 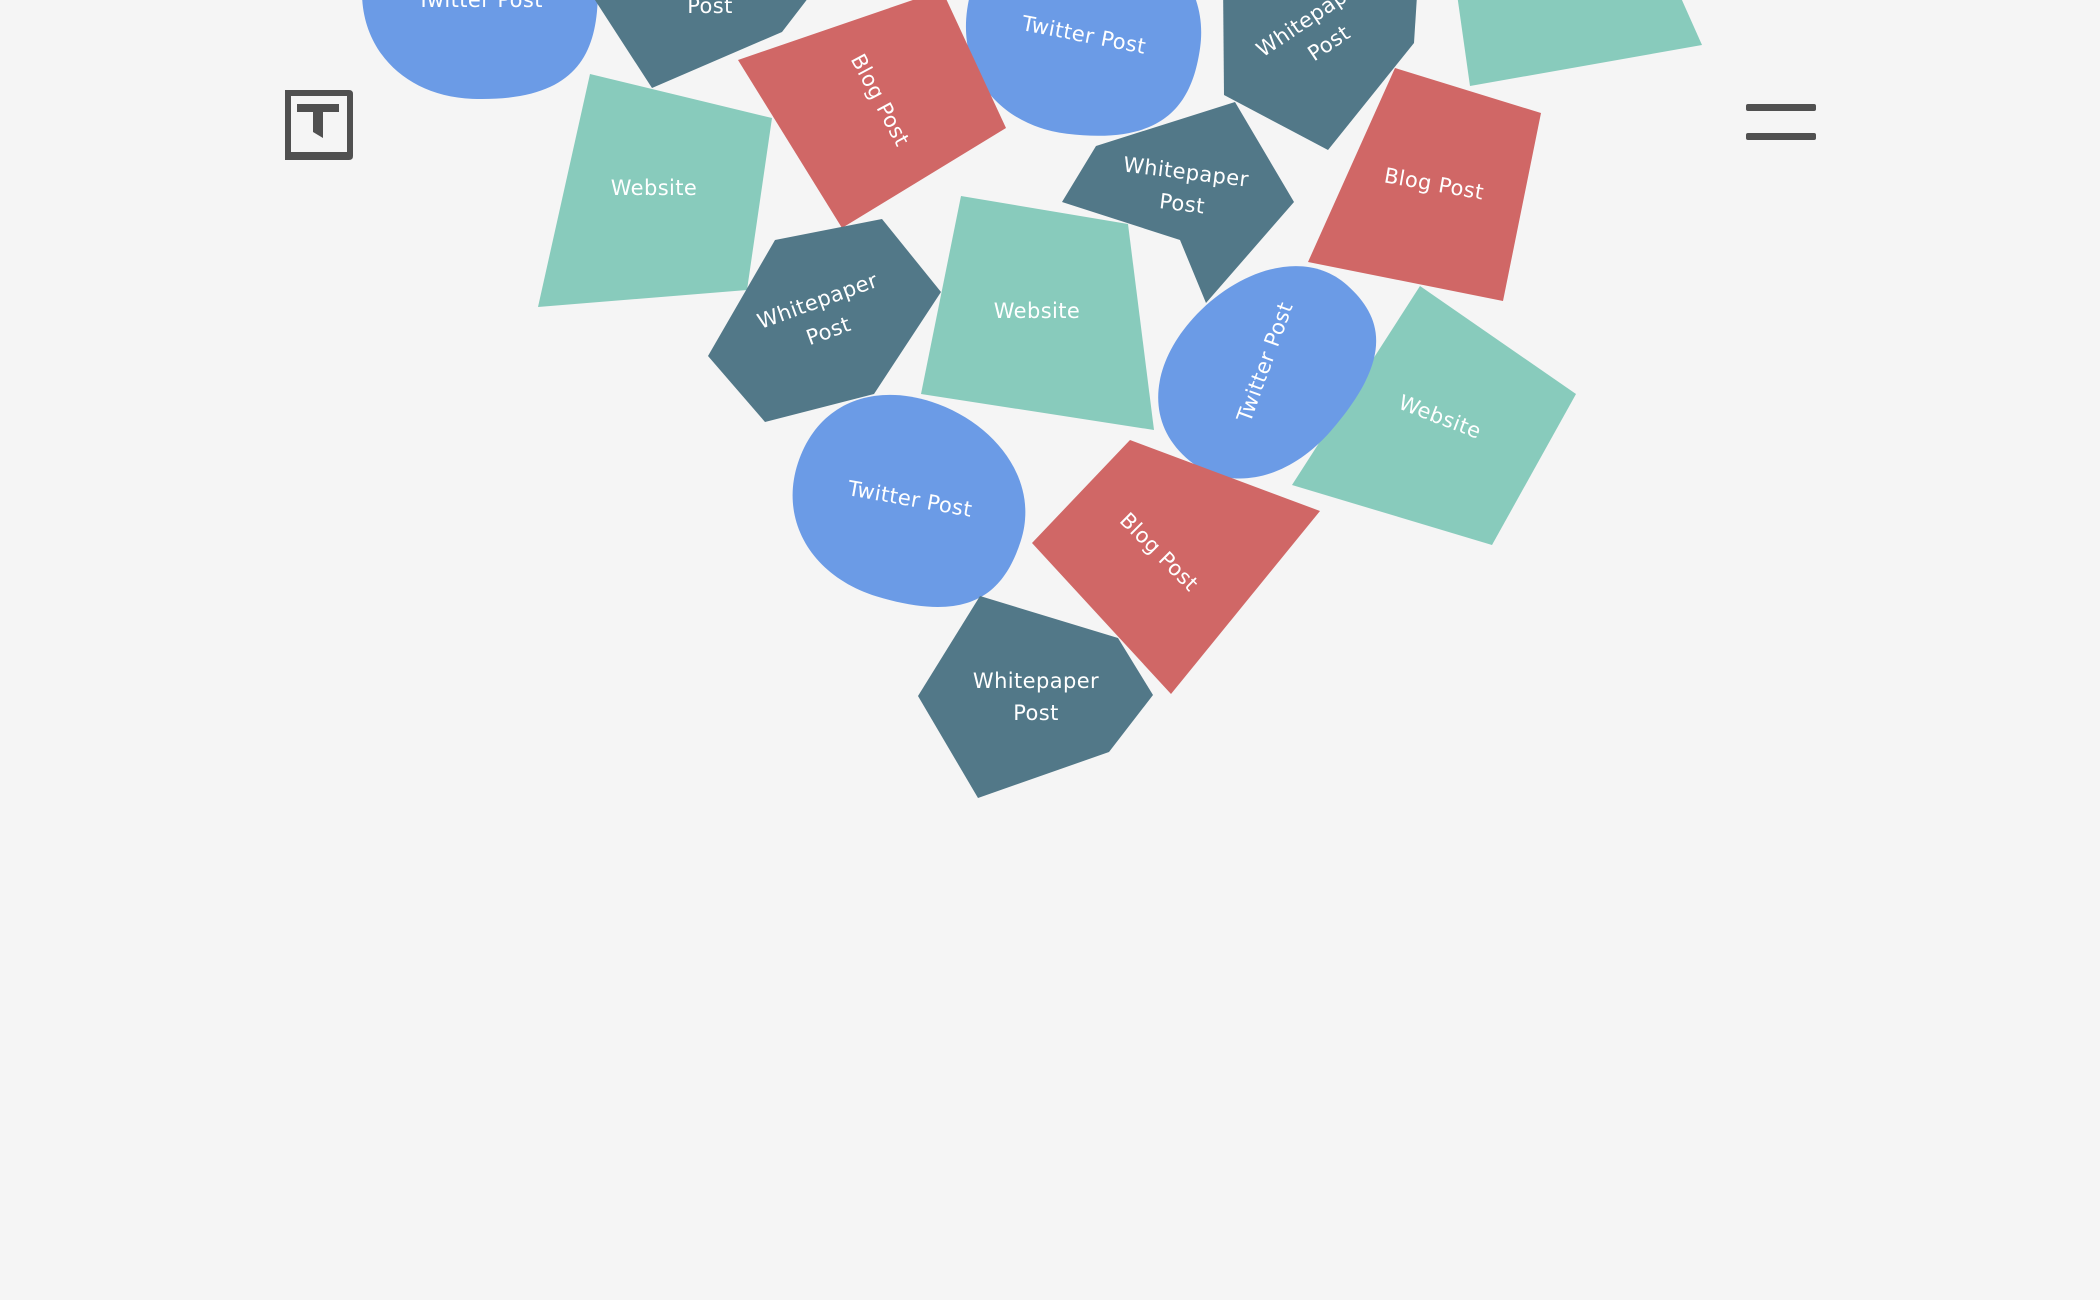 What do you see at coordinates (479, 6) in the screenshot?
I see `twitter-post-label: Twitter Post` at bounding box center [479, 6].